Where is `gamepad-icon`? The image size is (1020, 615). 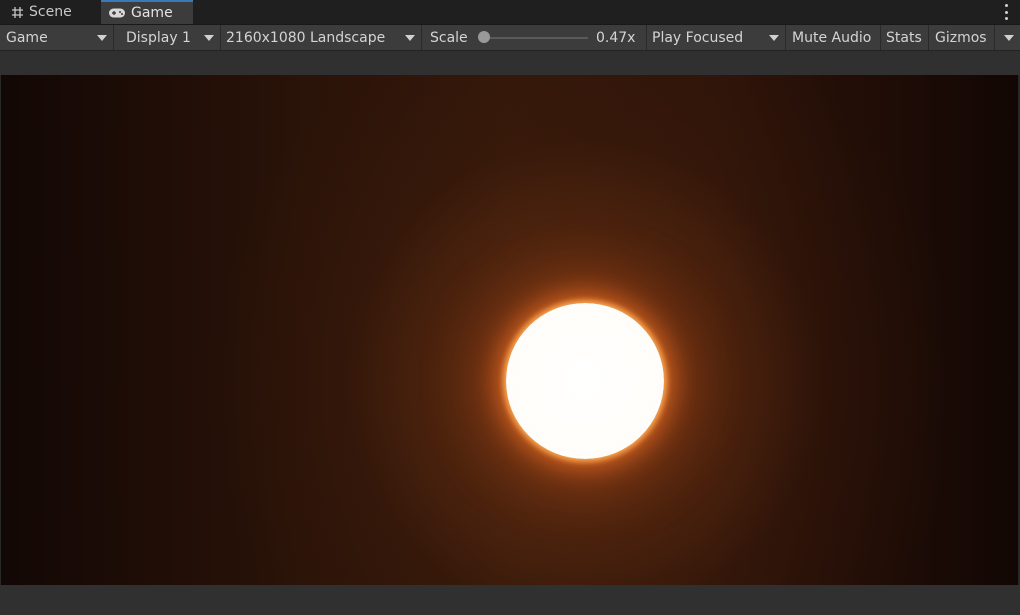
gamepad-icon is located at coordinates (117, 13).